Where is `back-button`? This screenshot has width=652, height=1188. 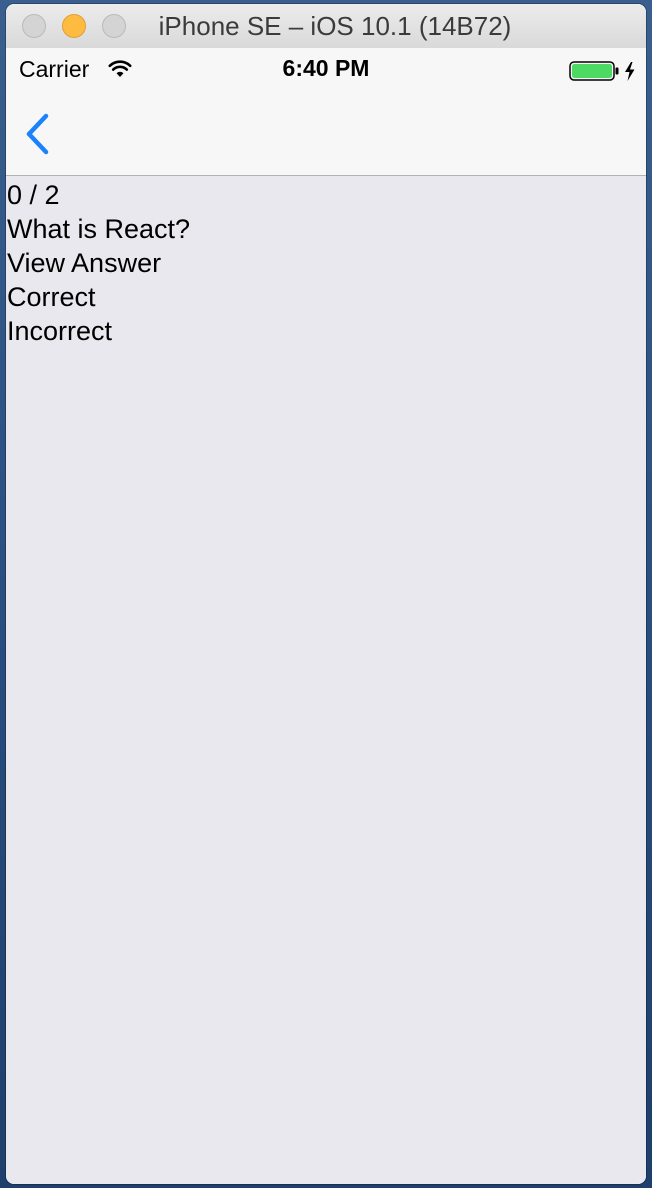 back-button is located at coordinates (38, 135).